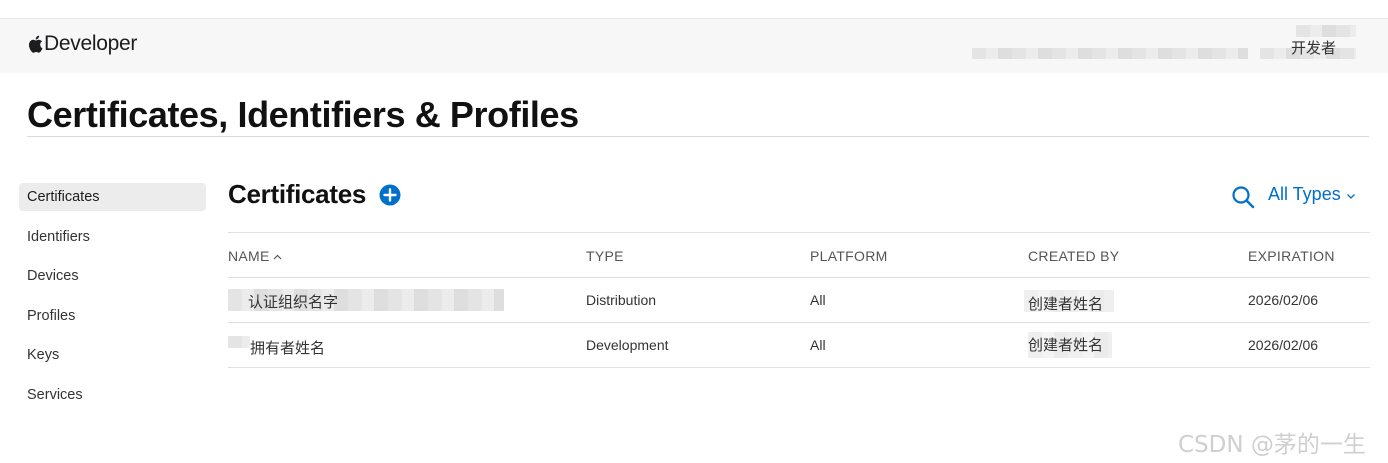  Describe the element at coordinates (390, 195) in the screenshot. I see `add-certificate-icon` at that location.